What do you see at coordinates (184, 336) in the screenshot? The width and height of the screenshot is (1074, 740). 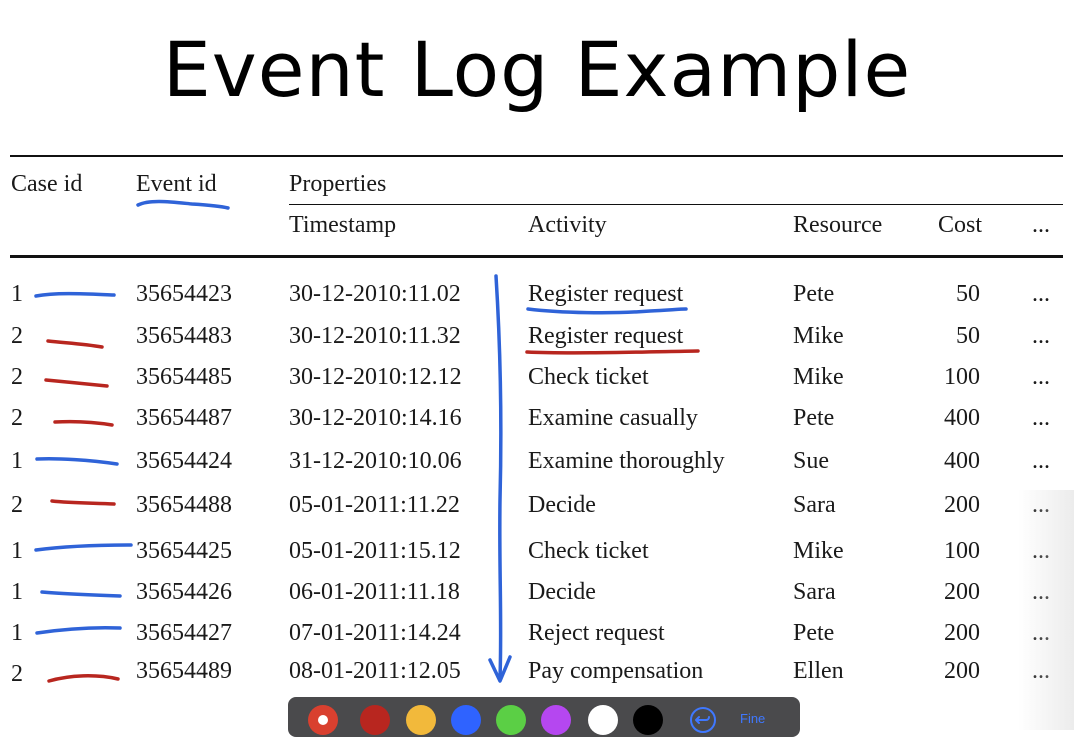 I see `cell-event-id: 35654483` at bounding box center [184, 336].